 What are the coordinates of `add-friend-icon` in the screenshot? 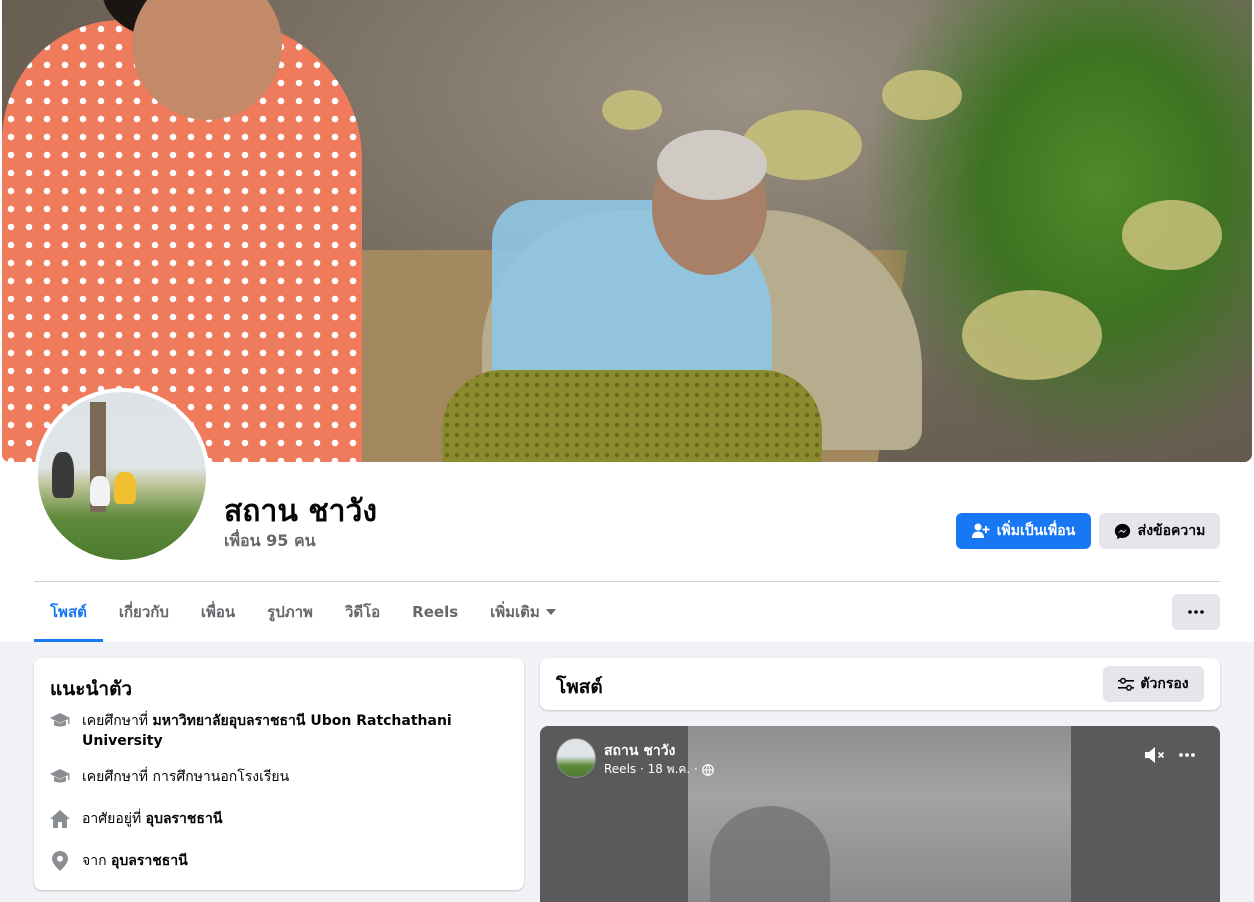 It's located at (980, 530).